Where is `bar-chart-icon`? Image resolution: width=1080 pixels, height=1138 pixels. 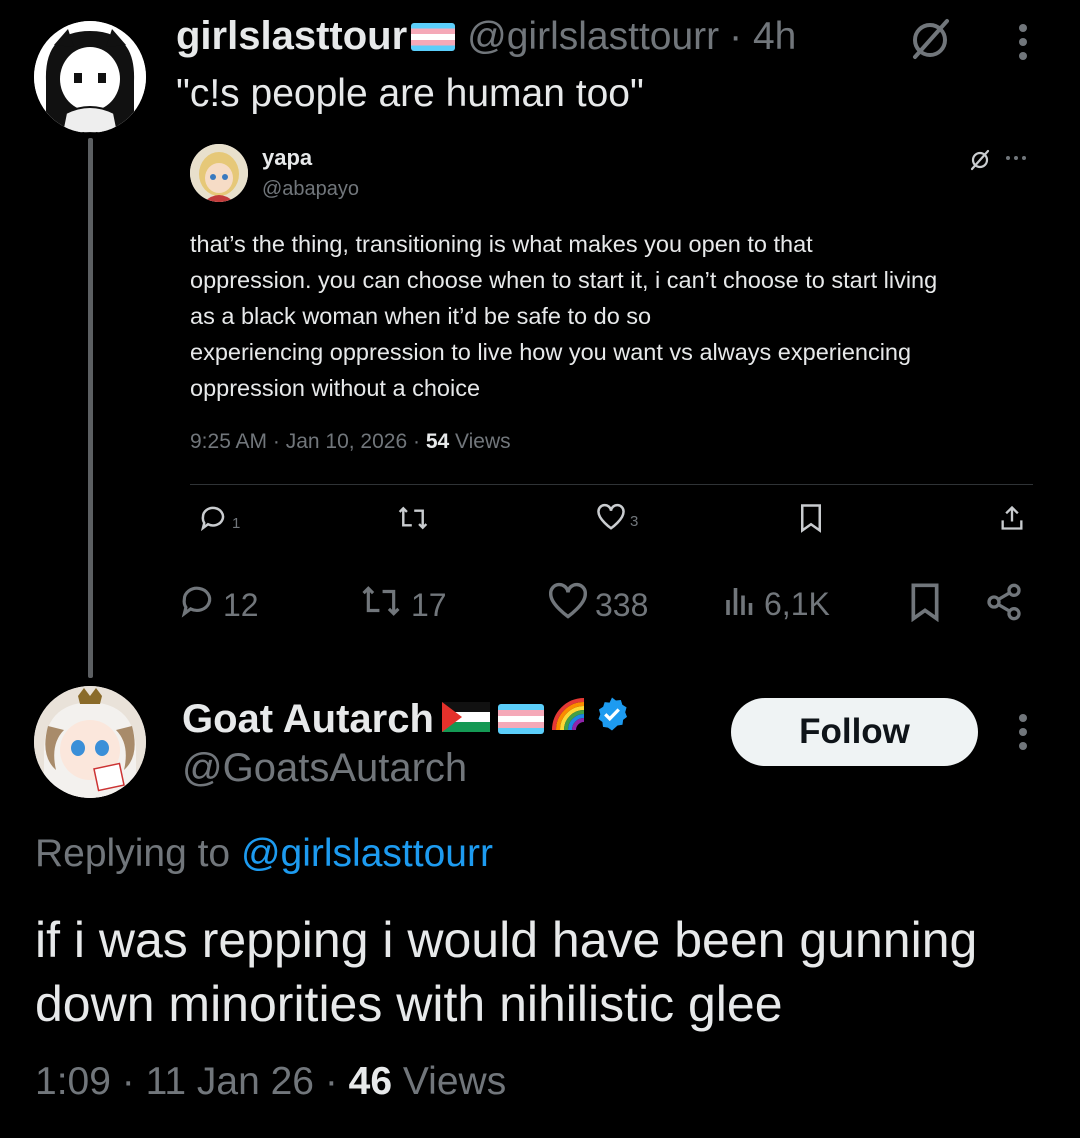
bar-chart-icon is located at coordinates (740, 604).